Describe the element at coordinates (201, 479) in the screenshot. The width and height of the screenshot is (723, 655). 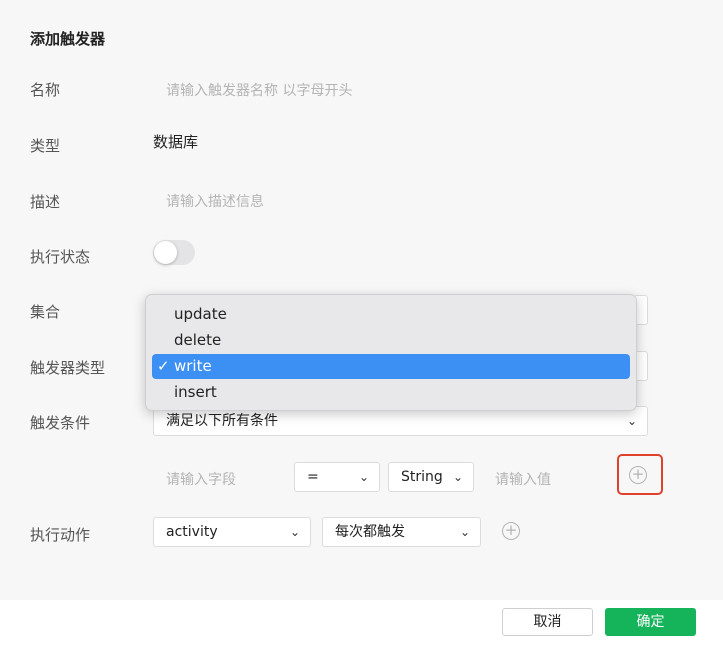
I see `condition-field-input: 请输入字段` at that location.